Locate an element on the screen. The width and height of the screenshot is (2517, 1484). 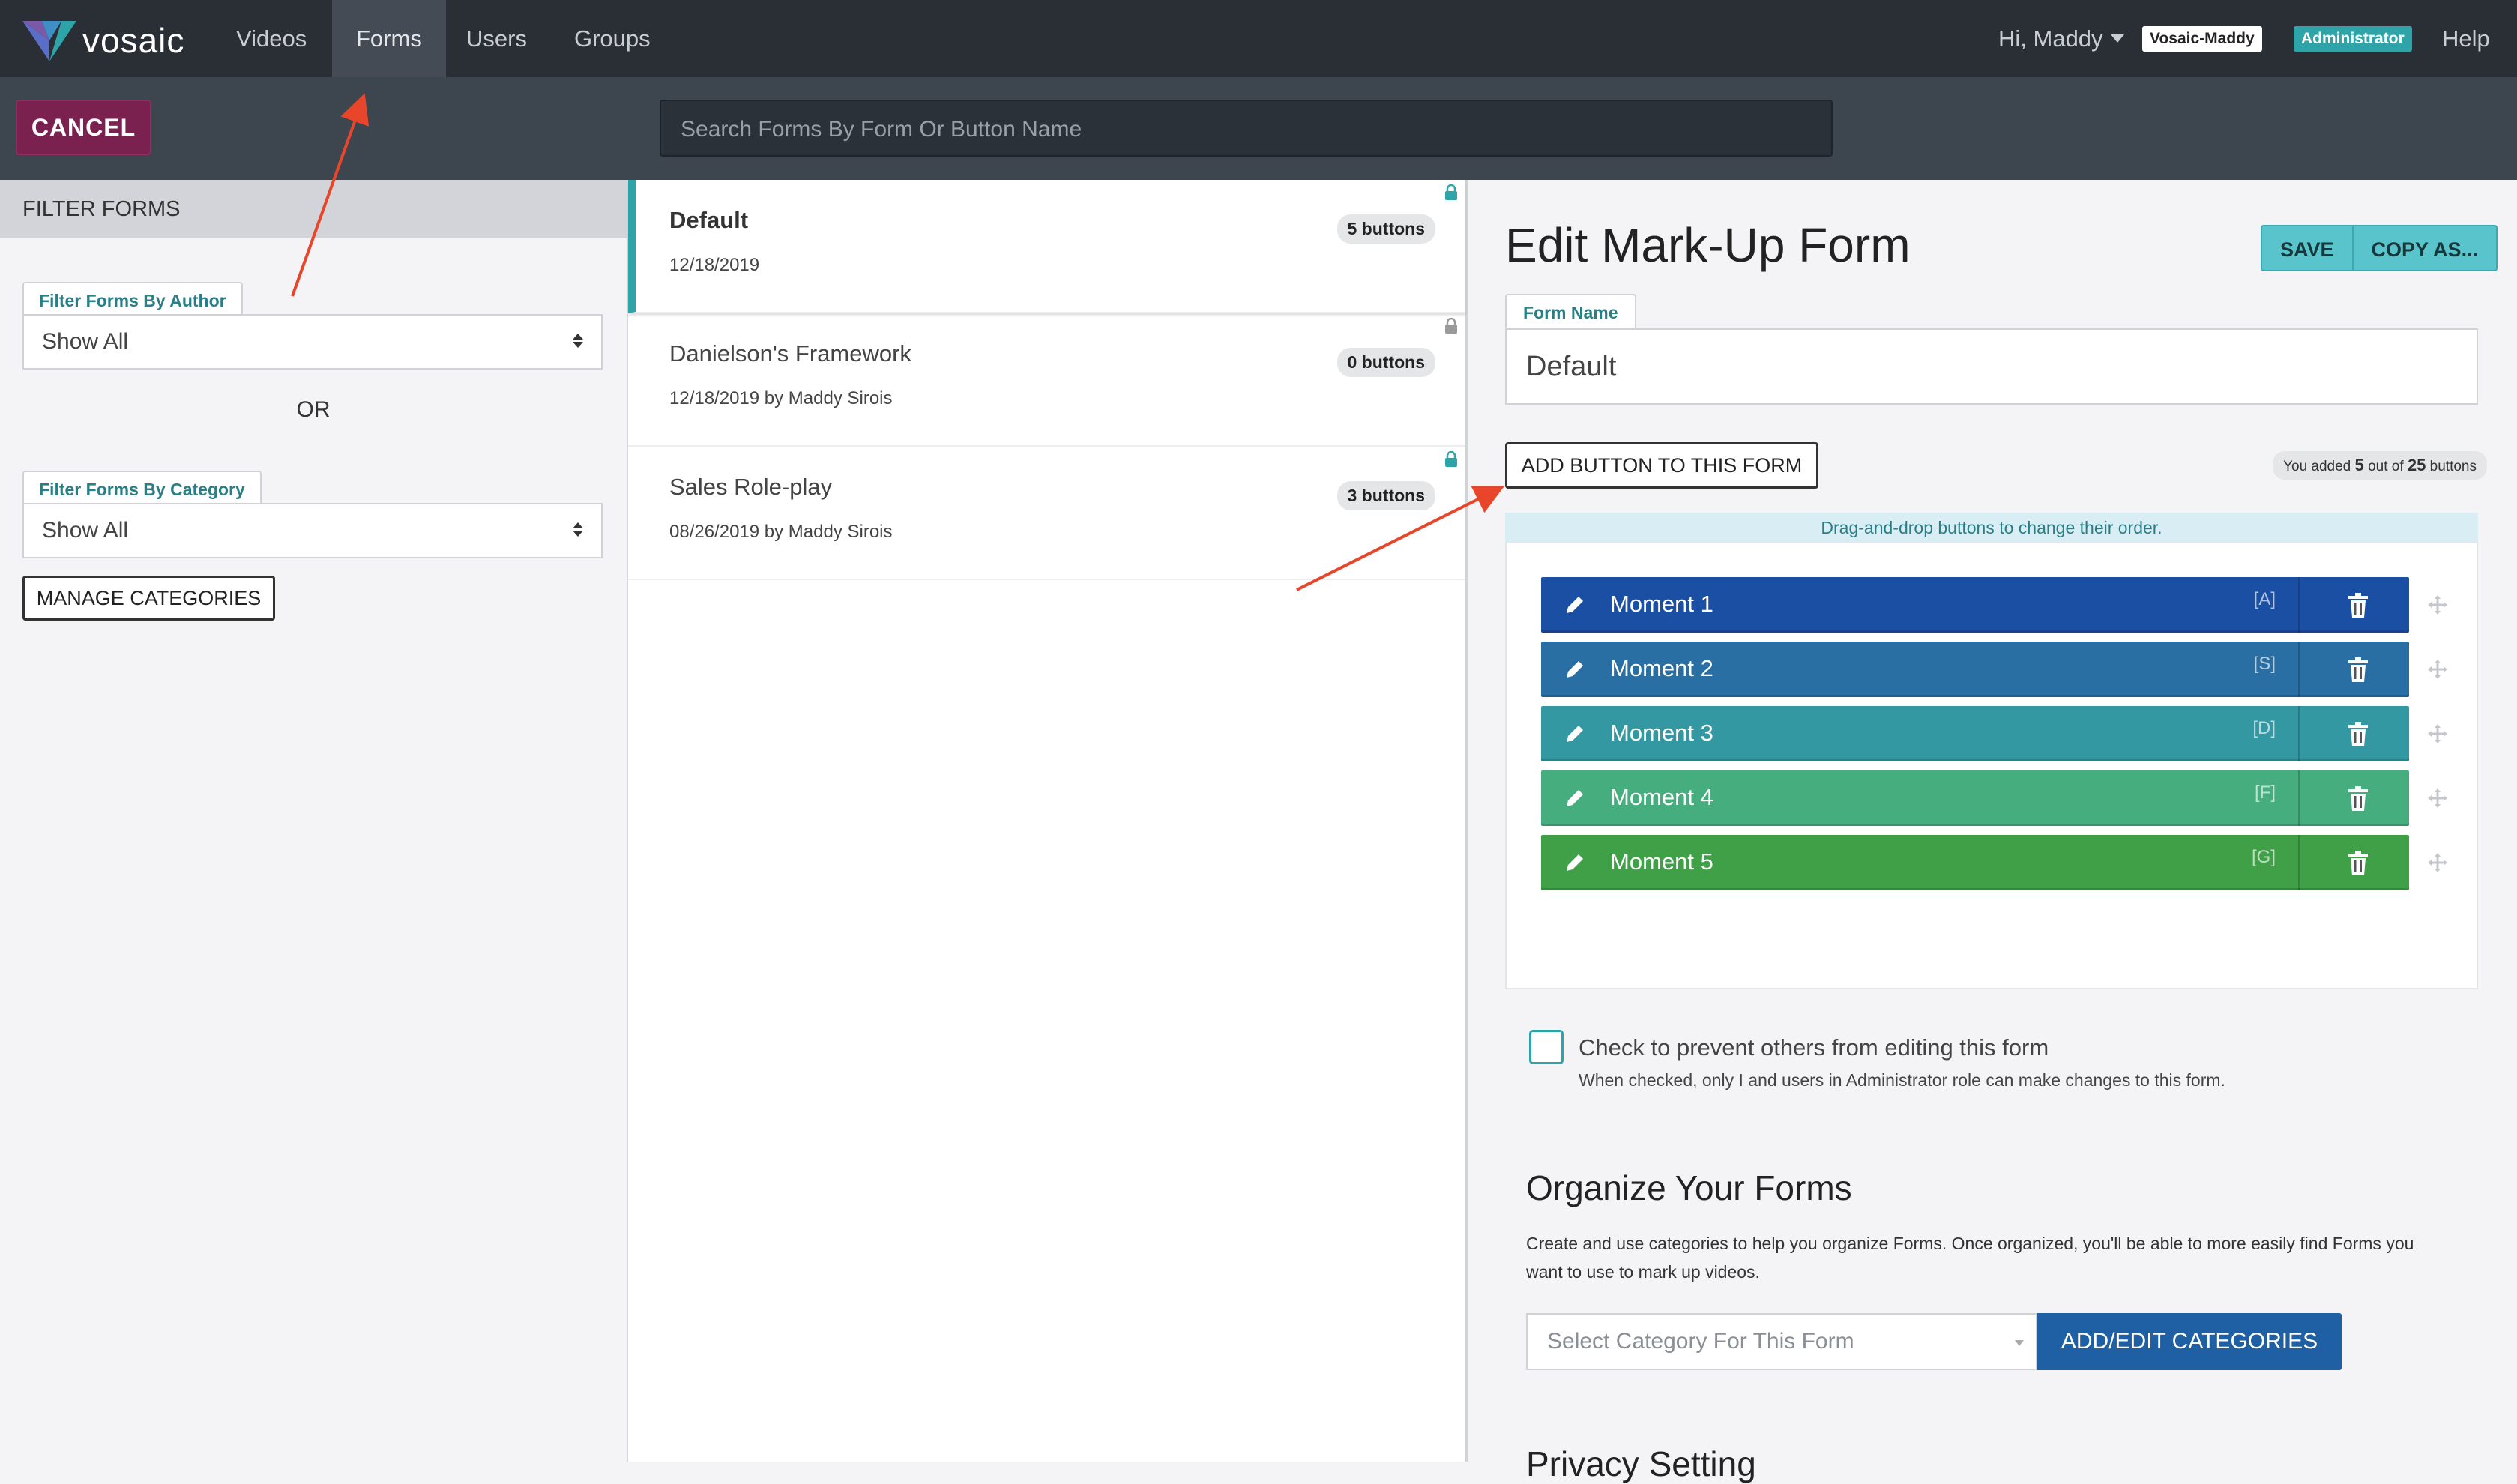
nav-videos: Videos is located at coordinates (271, 39).